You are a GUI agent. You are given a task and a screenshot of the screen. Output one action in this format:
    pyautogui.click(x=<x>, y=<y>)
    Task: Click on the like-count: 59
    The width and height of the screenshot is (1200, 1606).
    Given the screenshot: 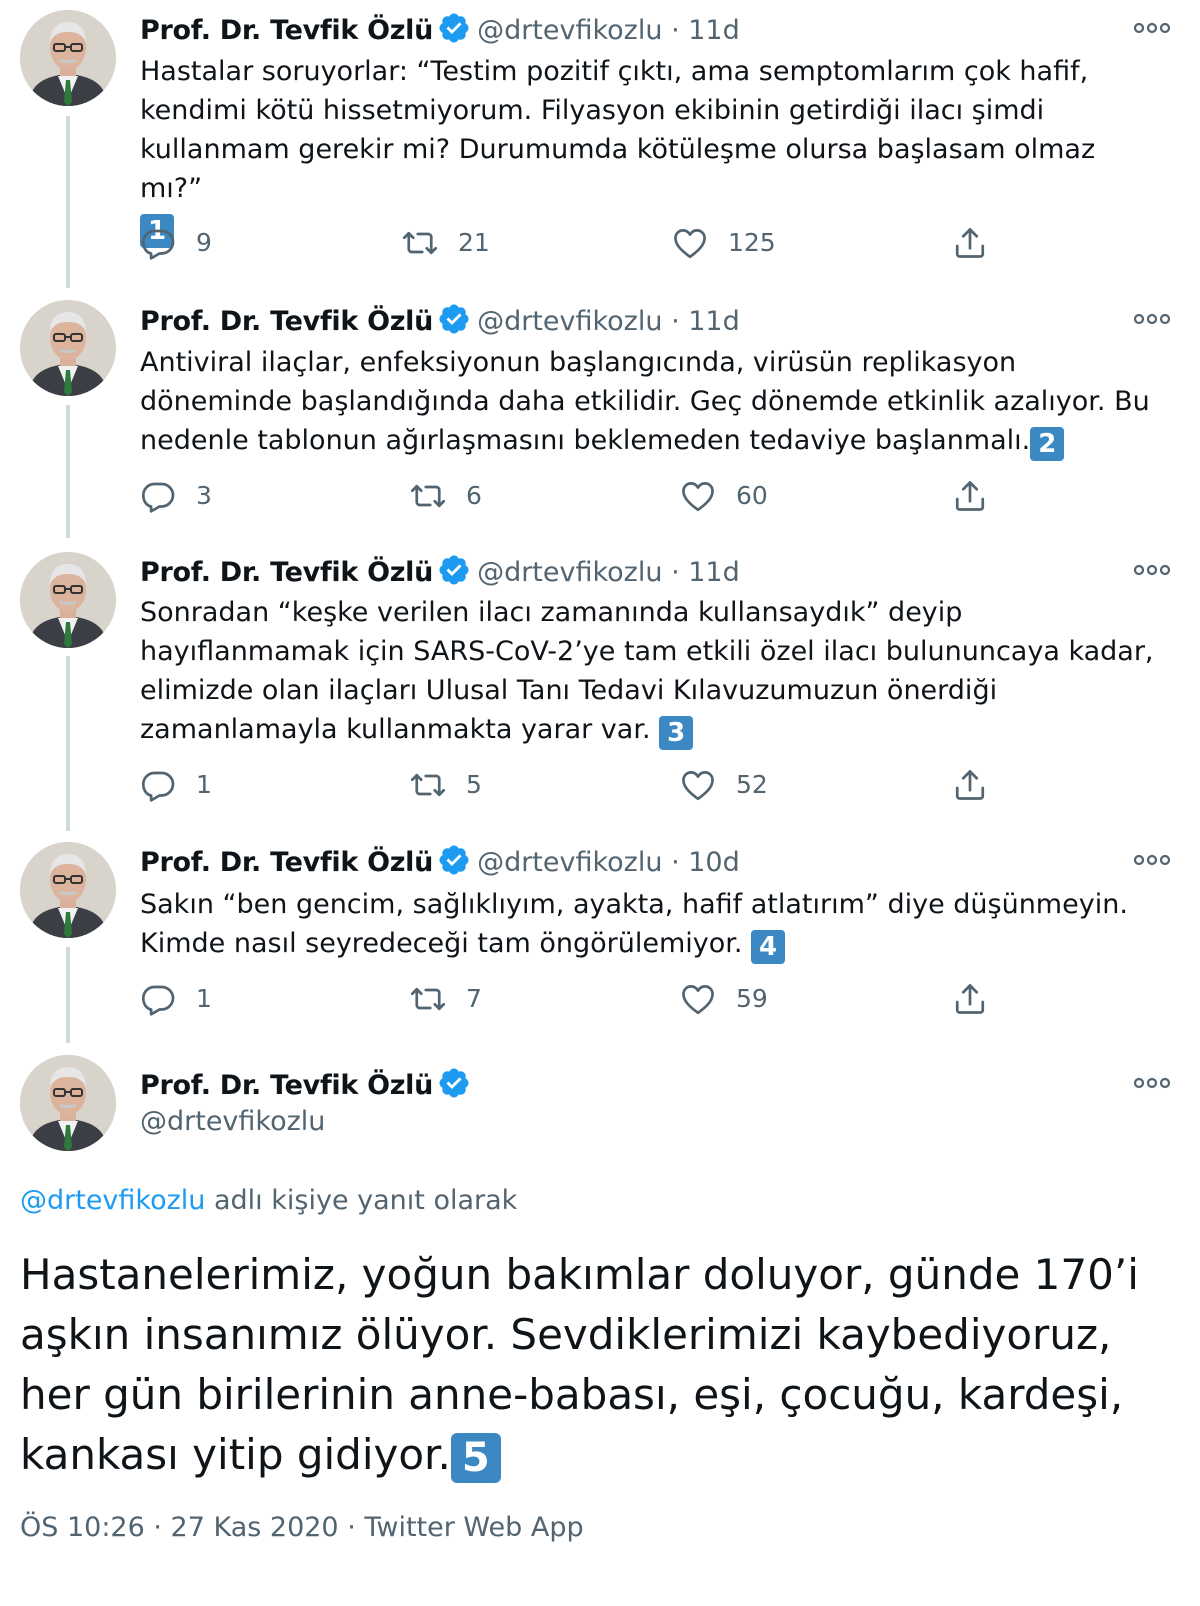 What is the action you would take?
    pyautogui.click(x=752, y=998)
    